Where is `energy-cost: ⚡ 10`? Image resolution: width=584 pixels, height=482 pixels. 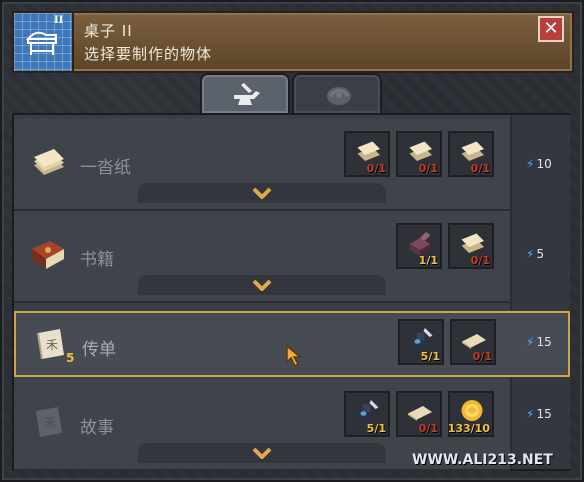
energy-cost: ⚡ 10 is located at coordinates (539, 164).